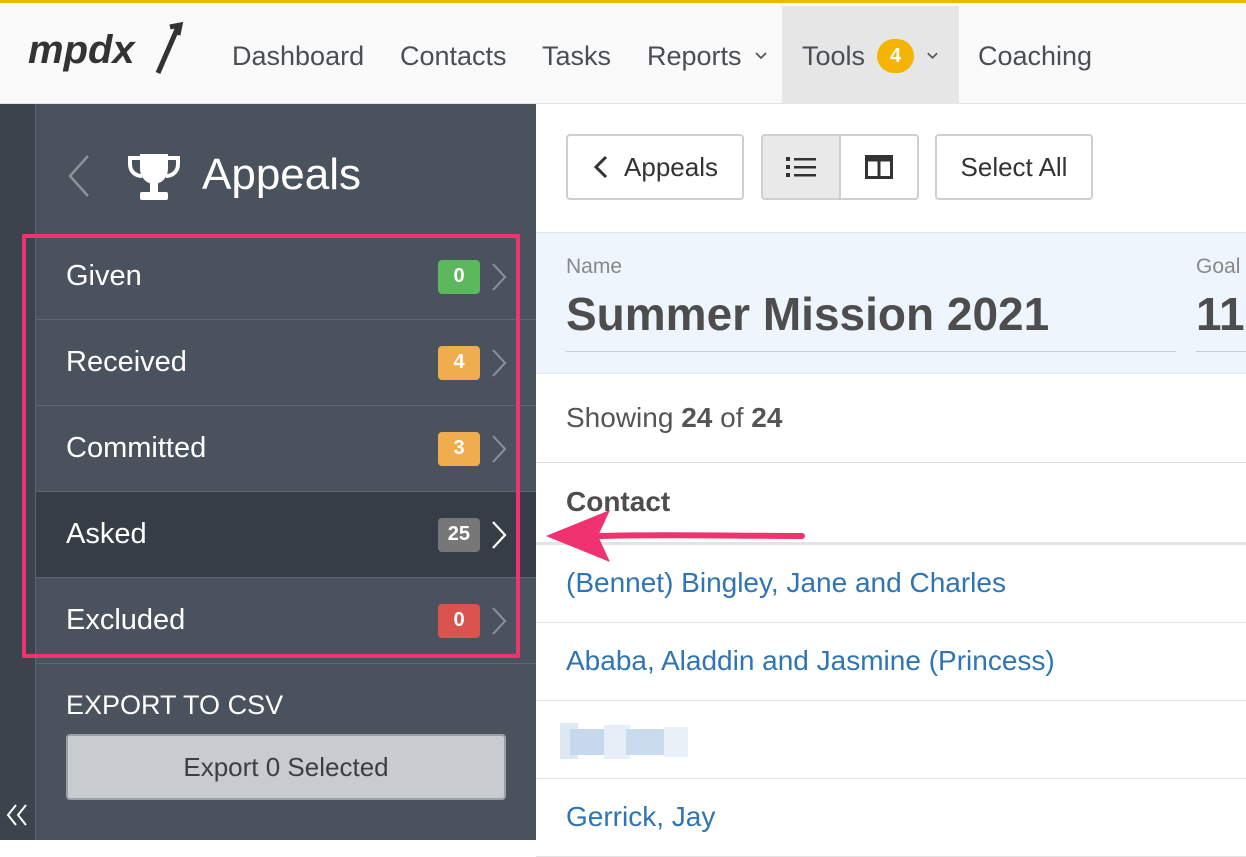 This screenshot has width=1246, height=857. Describe the element at coordinates (17, 815) in the screenshot. I see `double-chevron-left-icon` at that location.